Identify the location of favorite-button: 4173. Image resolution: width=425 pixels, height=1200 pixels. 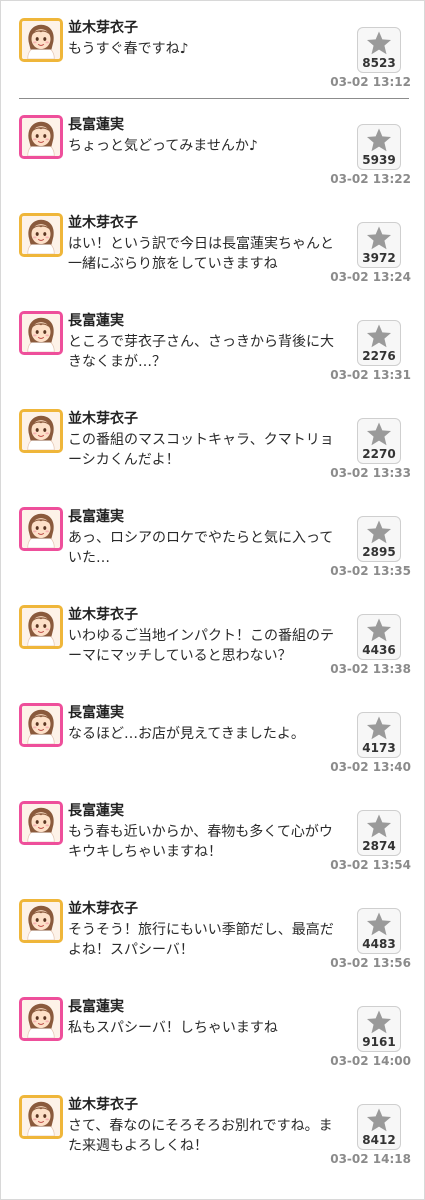
(379, 735).